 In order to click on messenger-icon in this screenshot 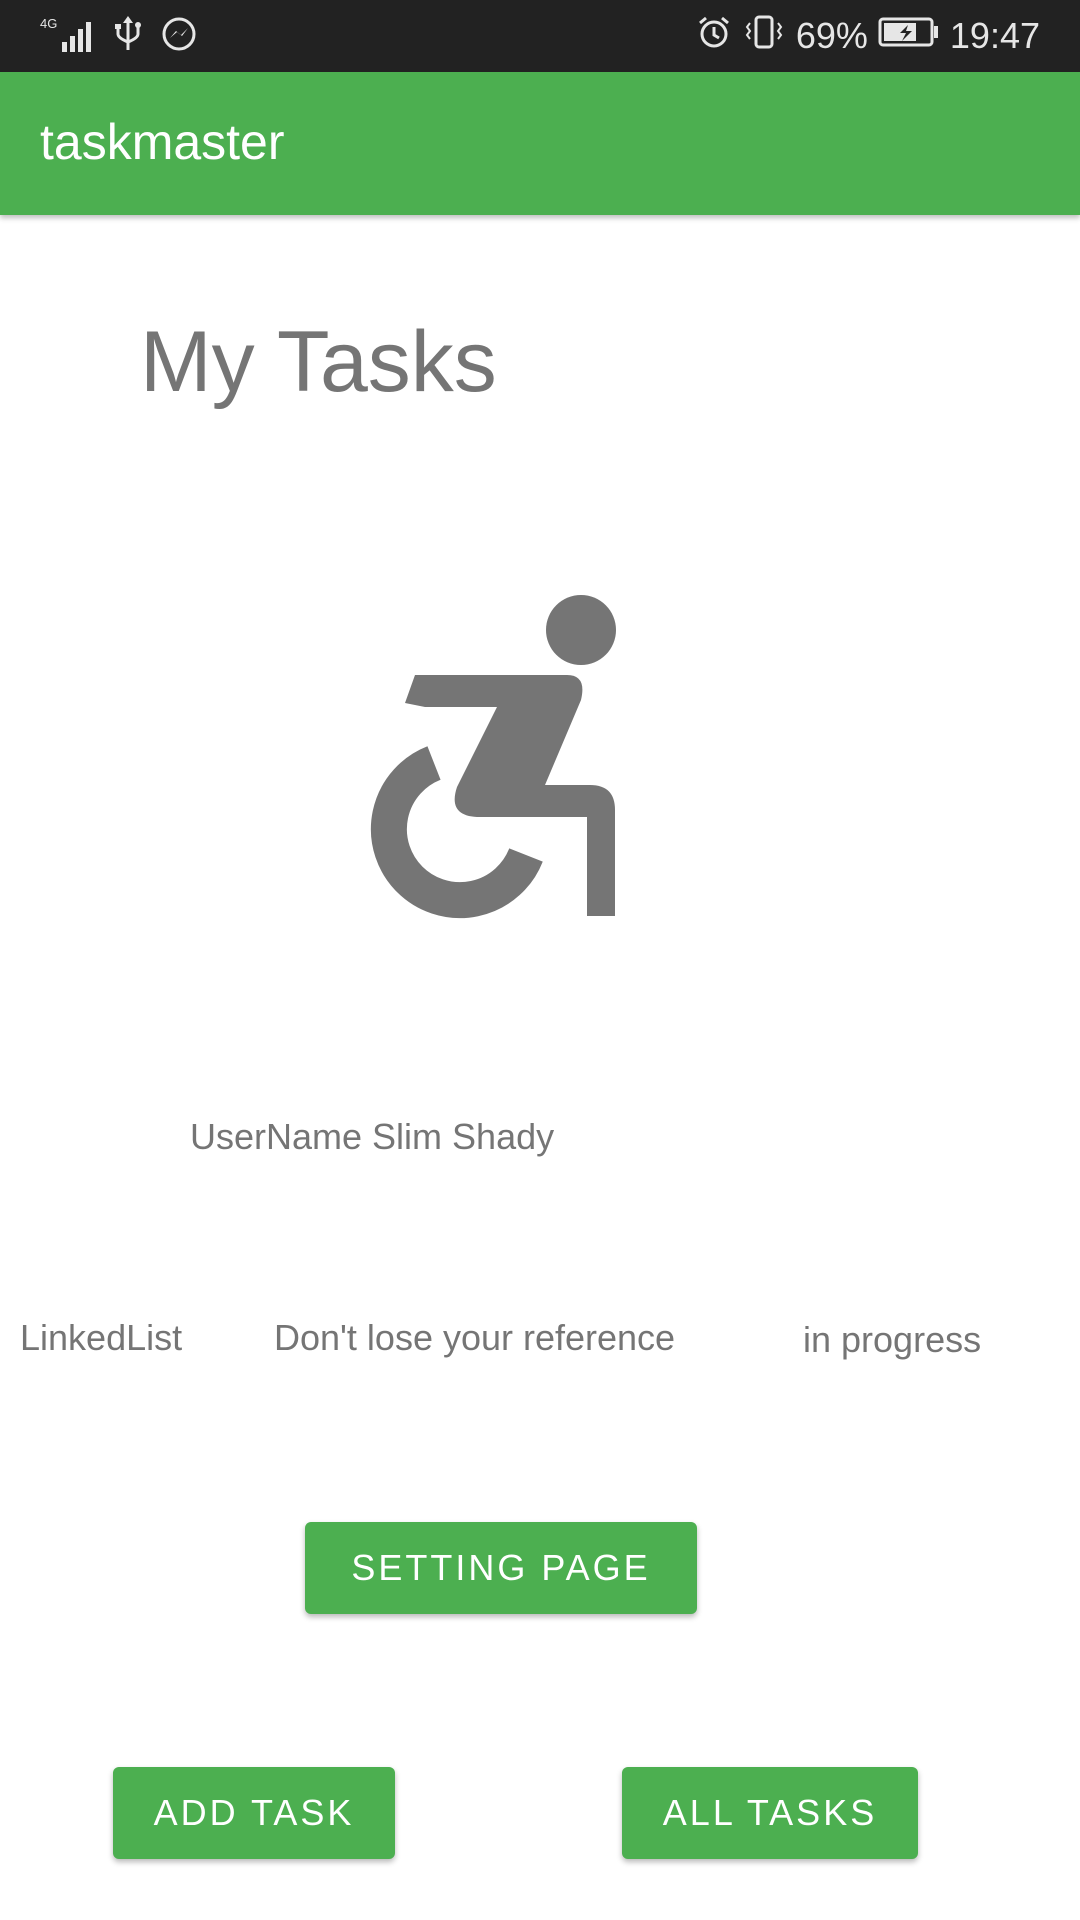, I will do `click(179, 36)`.